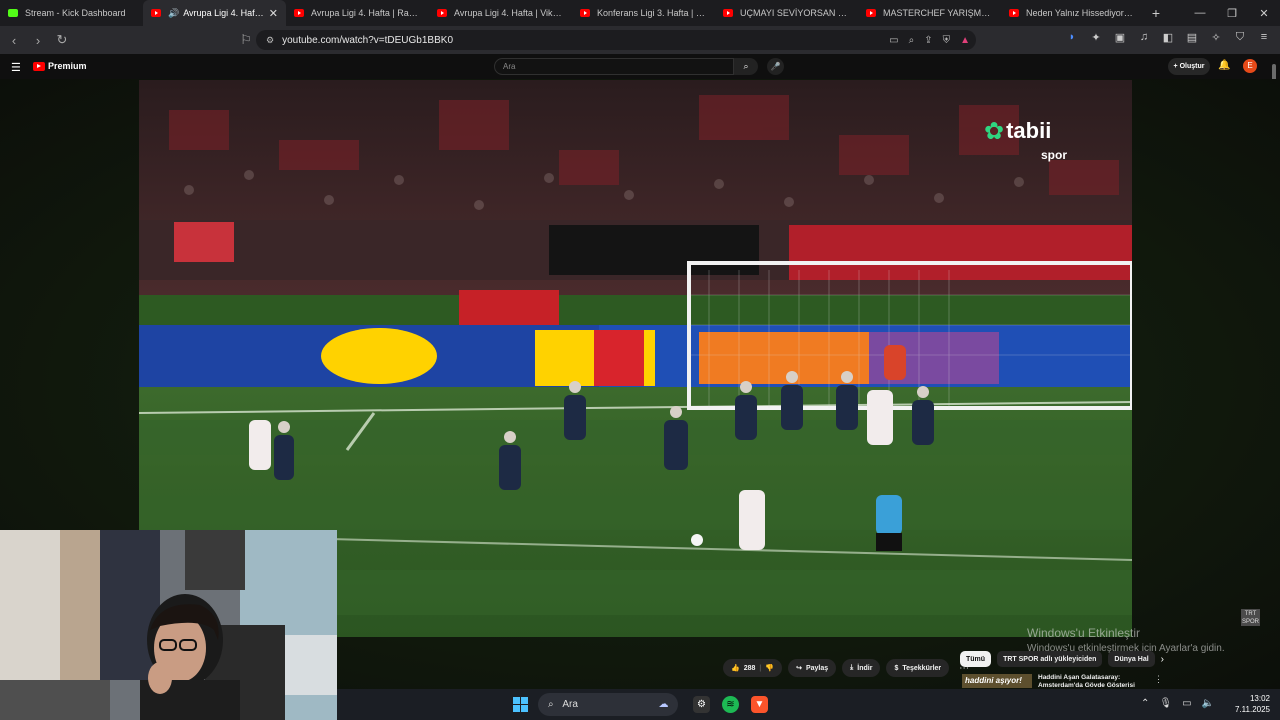 The image size is (1280, 720). Describe the element at coordinates (1224, 65) in the screenshot. I see `notifications-bell-icon: 🔔` at that location.